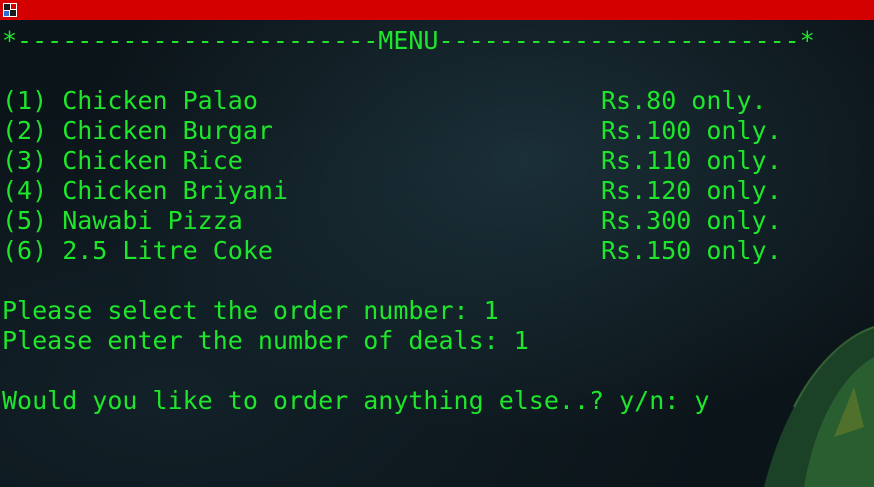 Image resolution: width=874 pixels, height=487 pixels. What do you see at coordinates (691, 190) in the screenshot?
I see `menu-item-price: Rs.120 only.` at bounding box center [691, 190].